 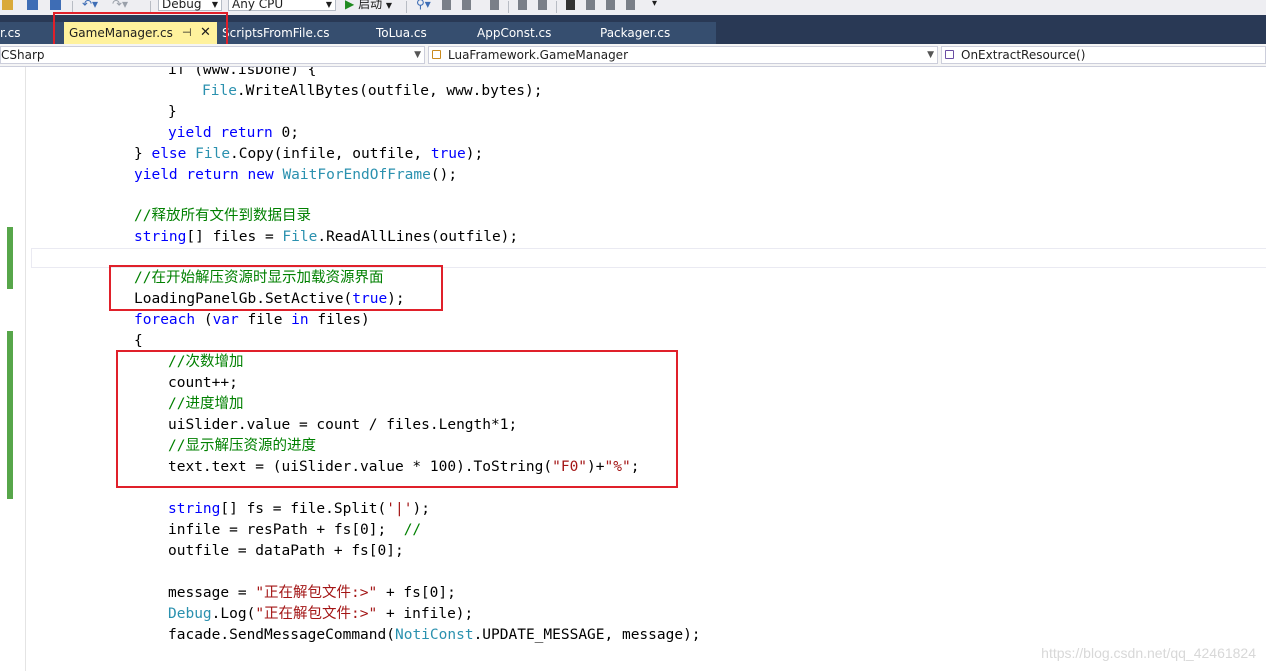 I want to click on solution-icon, so click(x=32, y=5).